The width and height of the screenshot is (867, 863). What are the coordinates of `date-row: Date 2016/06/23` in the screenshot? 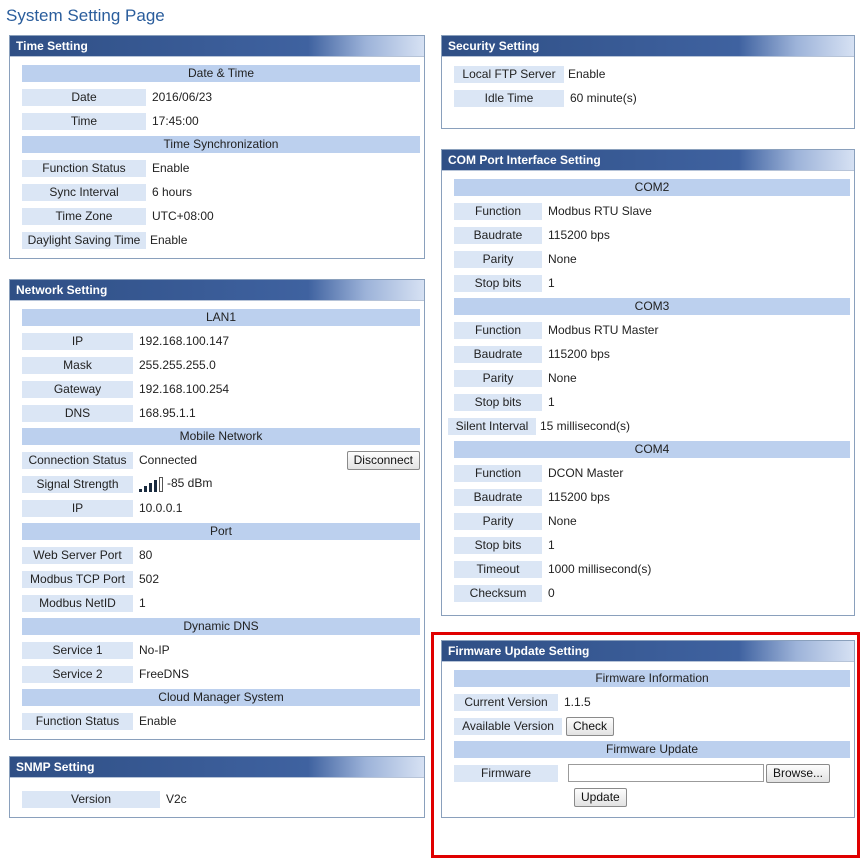 It's located at (217, 97).